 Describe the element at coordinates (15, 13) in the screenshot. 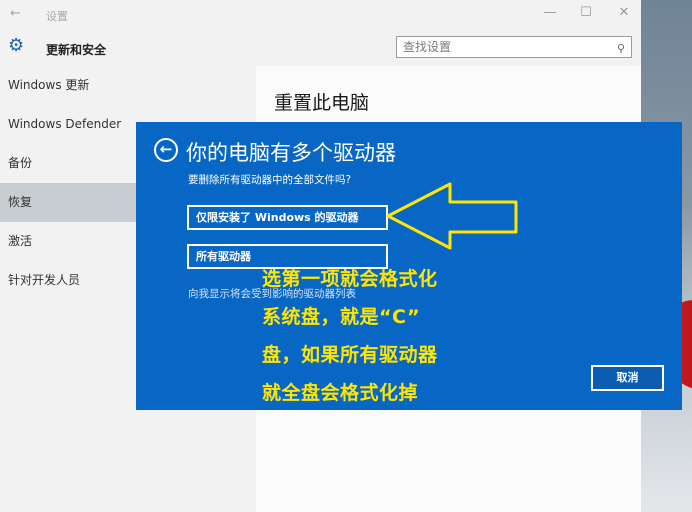

I see `back-arrow-icon: ←` at that location.